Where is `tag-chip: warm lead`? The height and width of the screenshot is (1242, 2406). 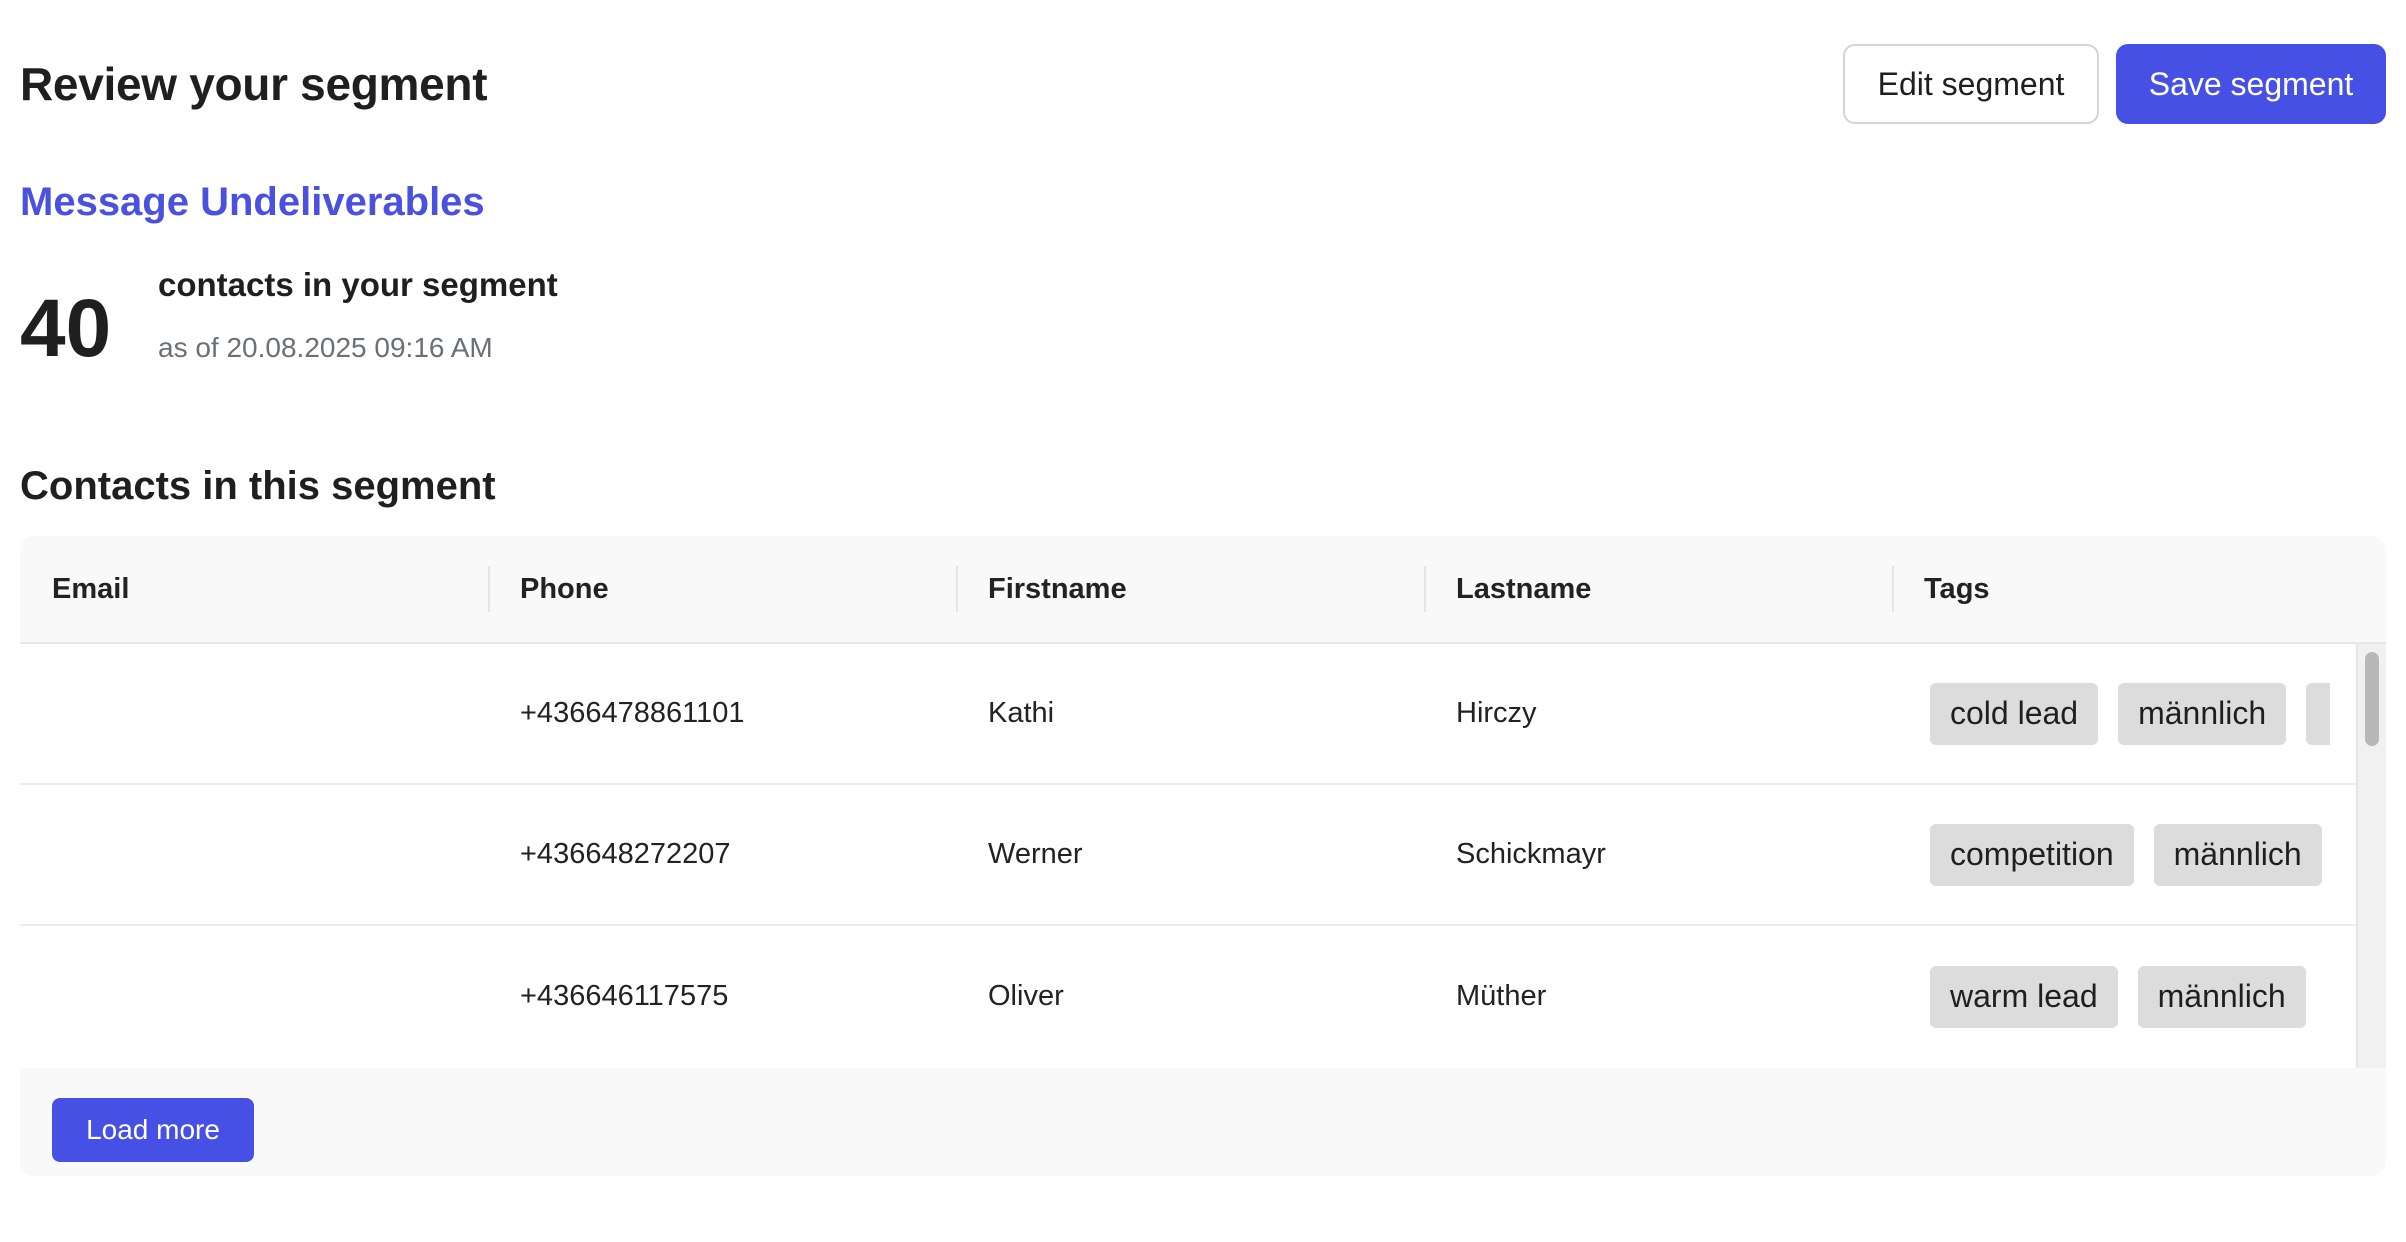
tag-chip: warm lead is located at coordinates (2024, 996).